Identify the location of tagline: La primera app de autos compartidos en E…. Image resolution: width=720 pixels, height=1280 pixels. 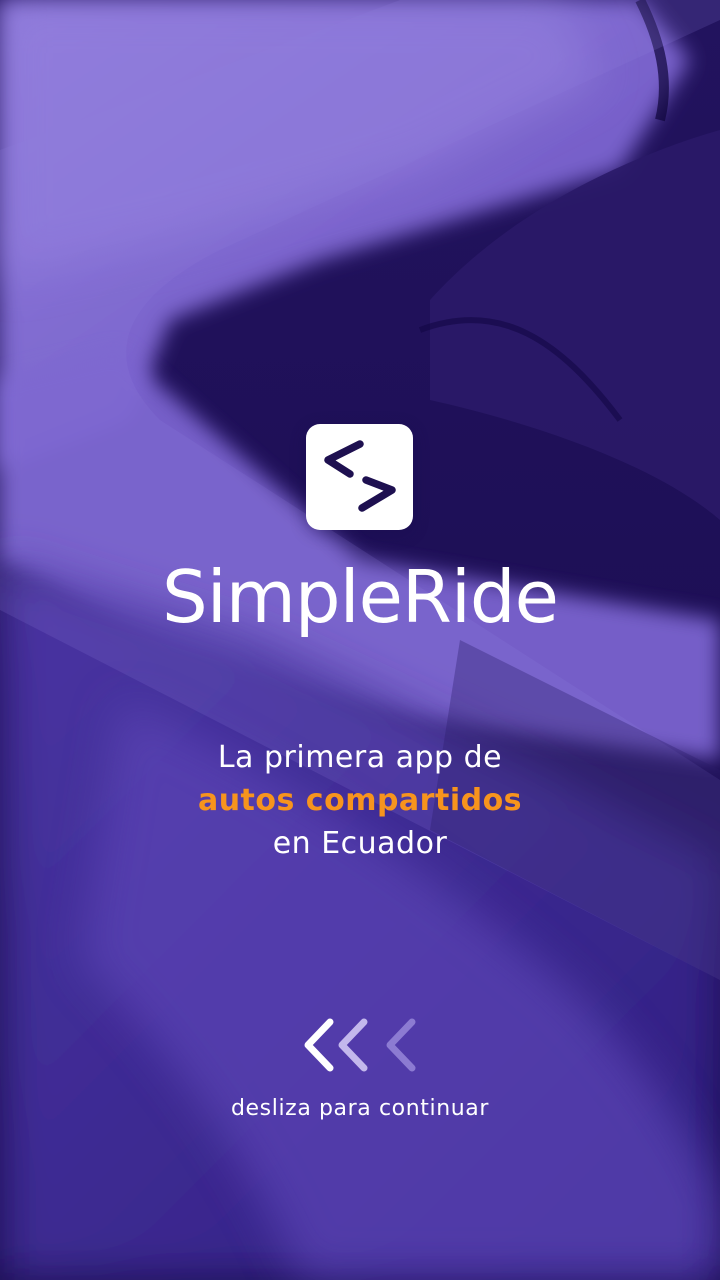
(360, 800).